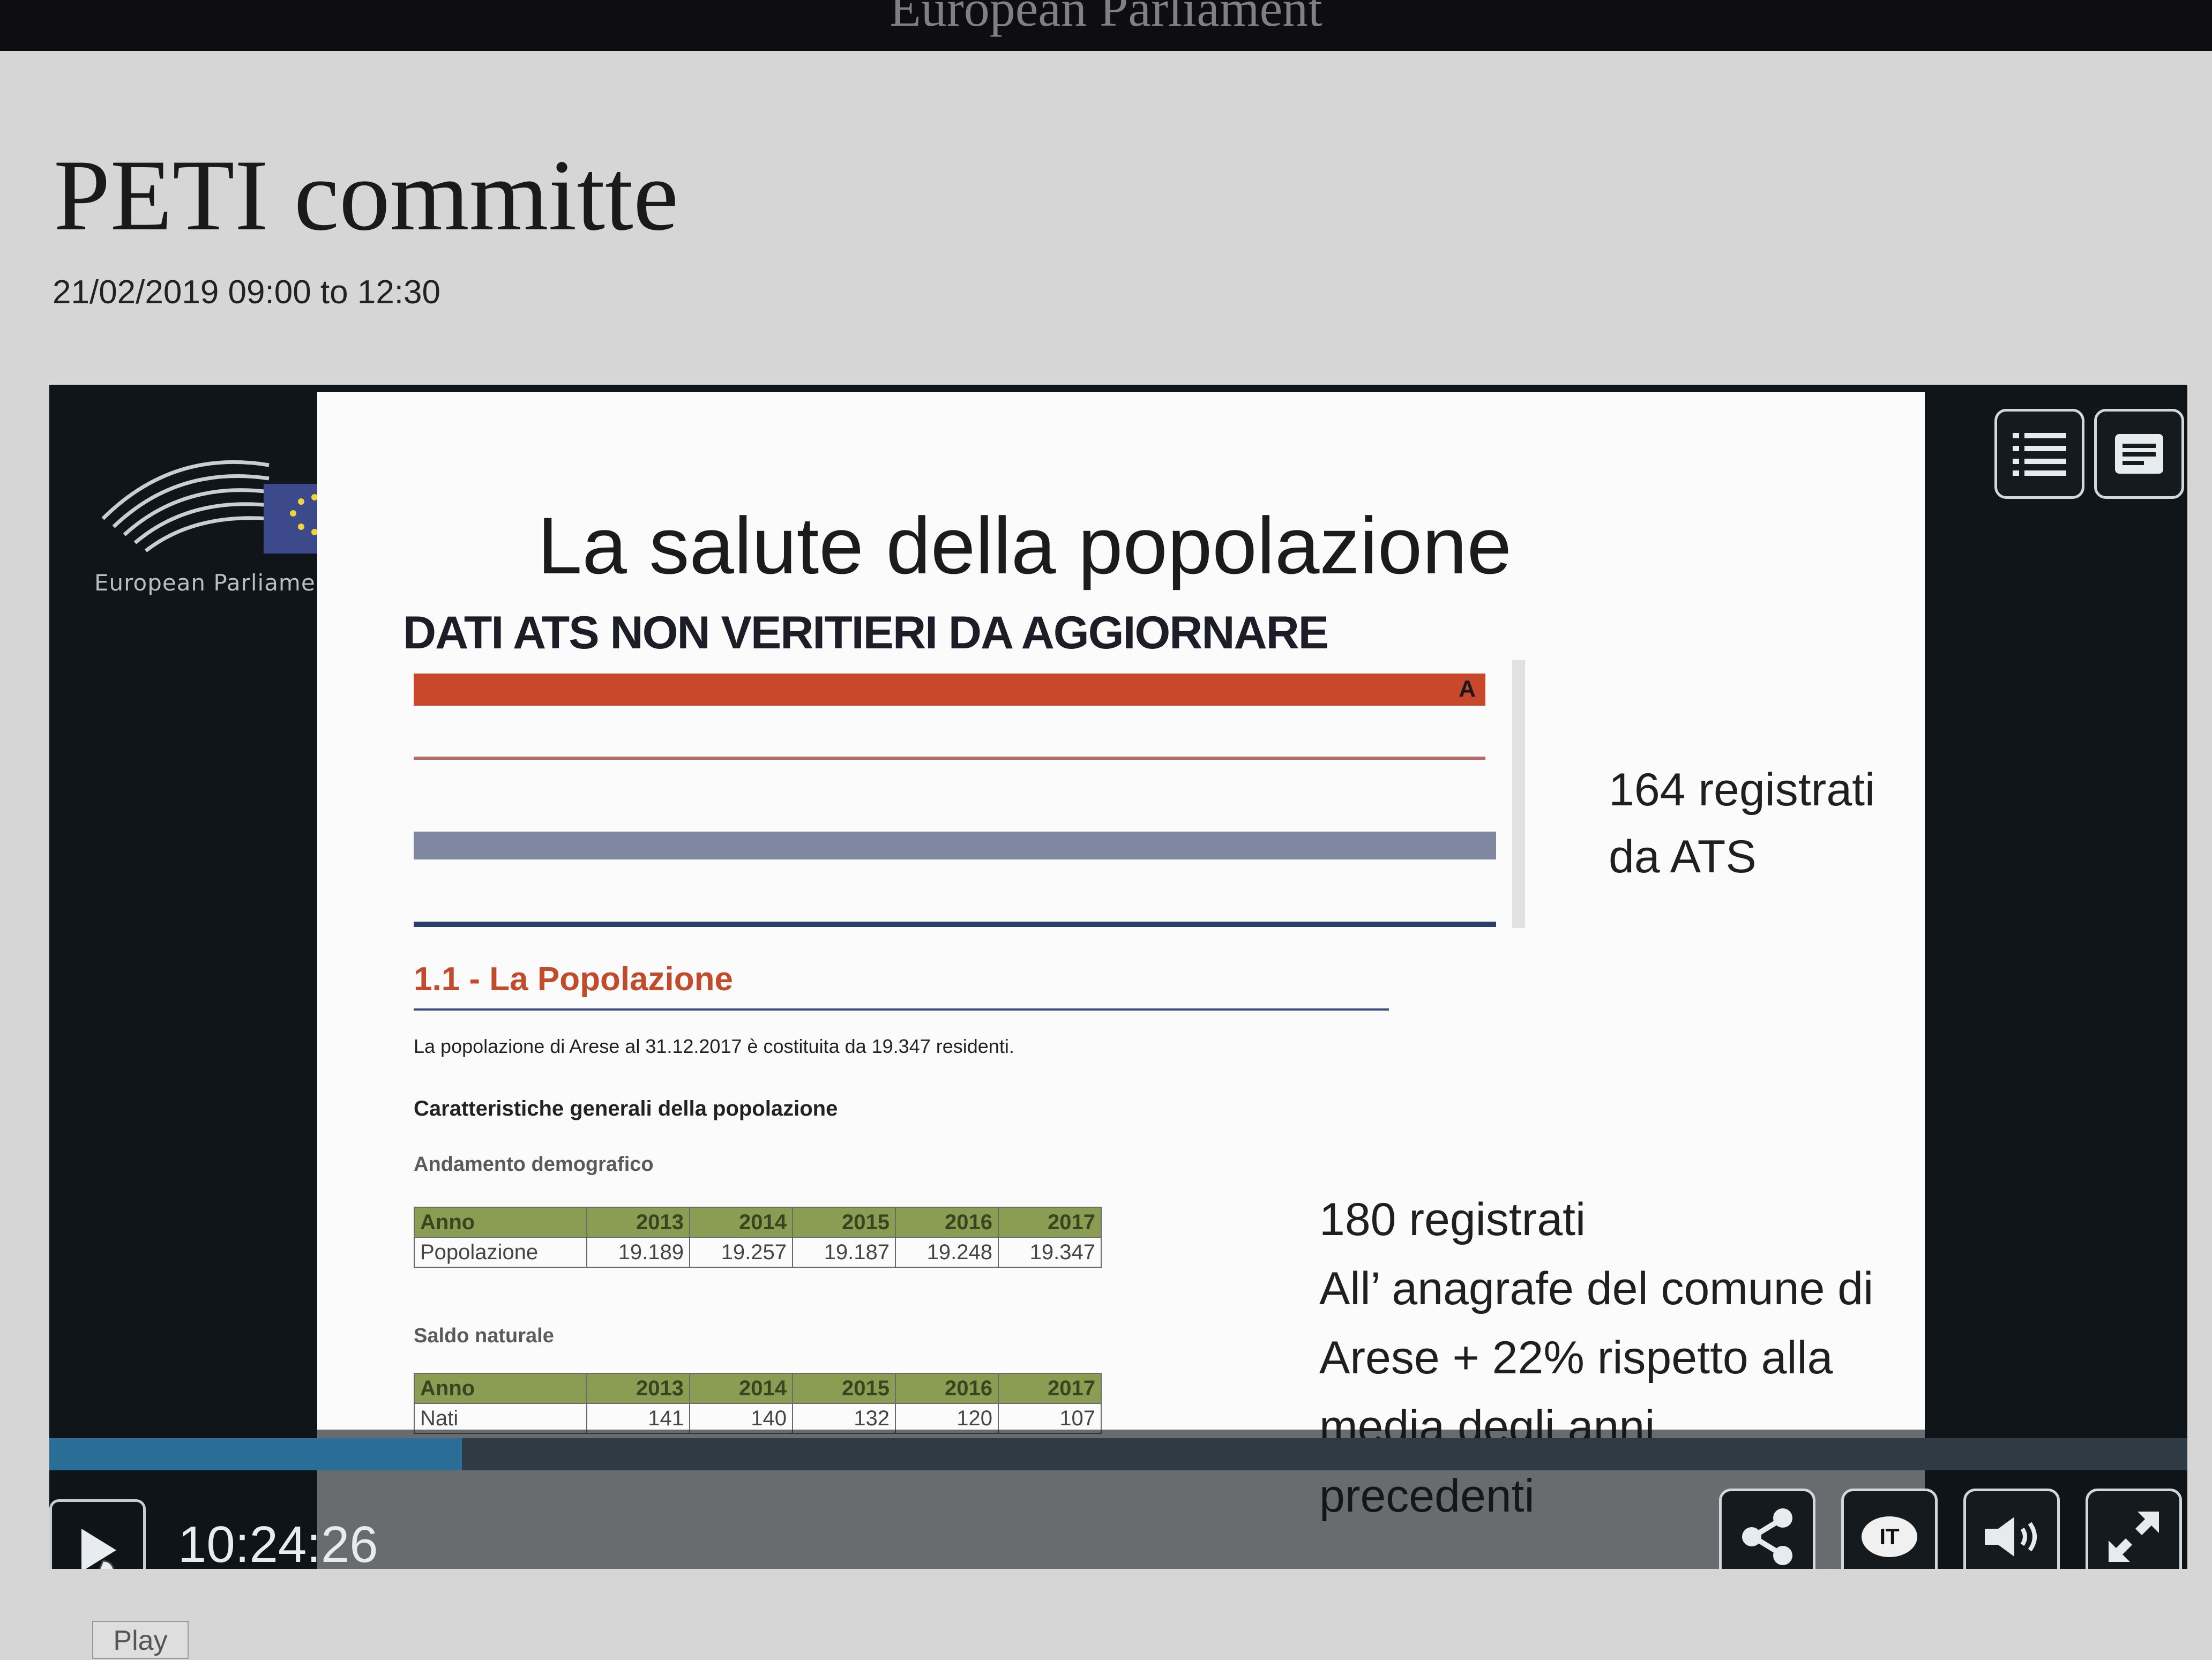  What do you see at coordinates (947, 1418) in the screenshot?
I see `table-cell: 120` at bounding box center [947, 1418].